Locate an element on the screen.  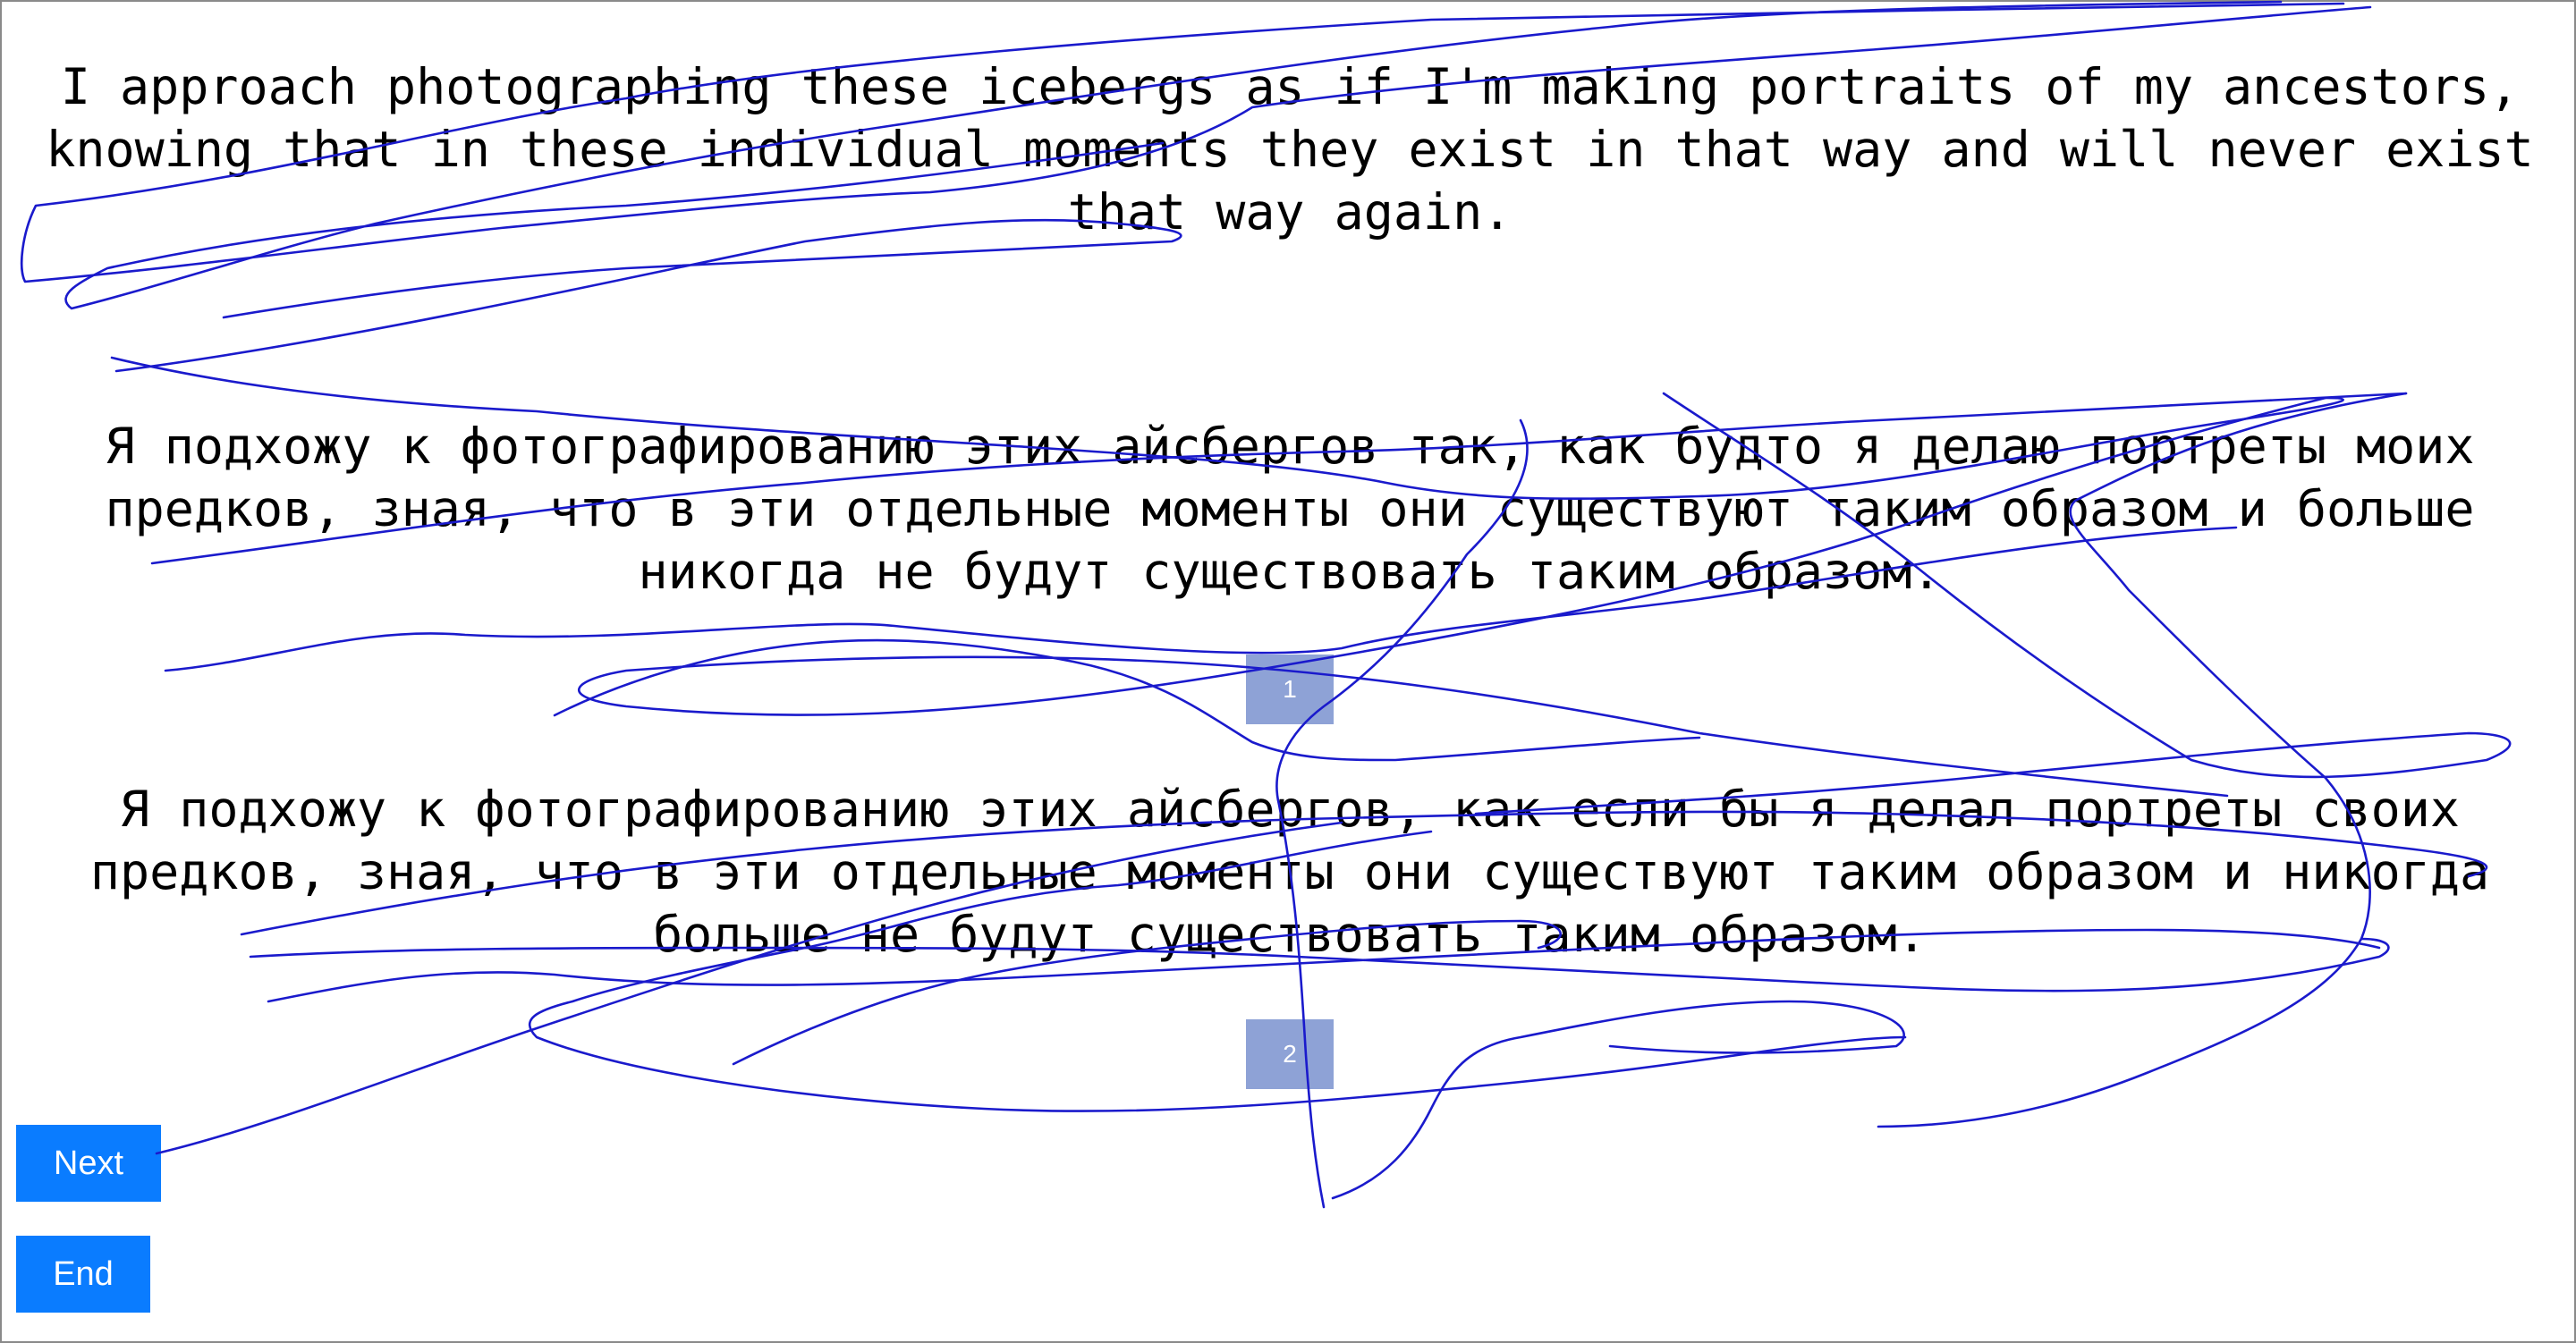
choose-option-1-button: 1 is located at coordinates (1290, 689).